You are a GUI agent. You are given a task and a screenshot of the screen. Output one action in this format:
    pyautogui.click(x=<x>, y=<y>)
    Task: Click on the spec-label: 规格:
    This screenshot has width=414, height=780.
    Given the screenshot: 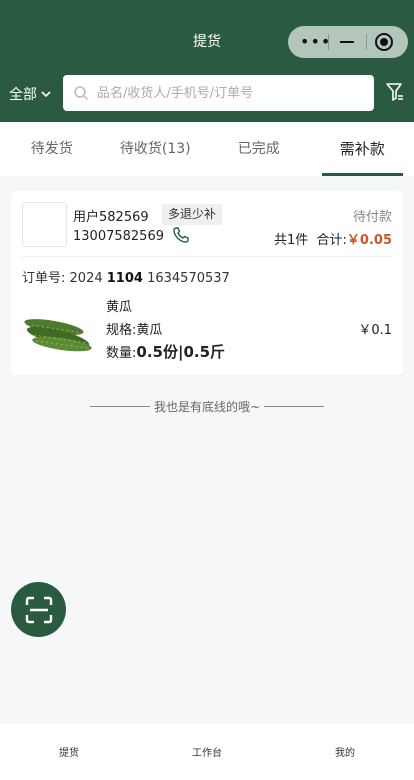 What is the action you would take?
    pyautogui.click(x=121, y=330)
    